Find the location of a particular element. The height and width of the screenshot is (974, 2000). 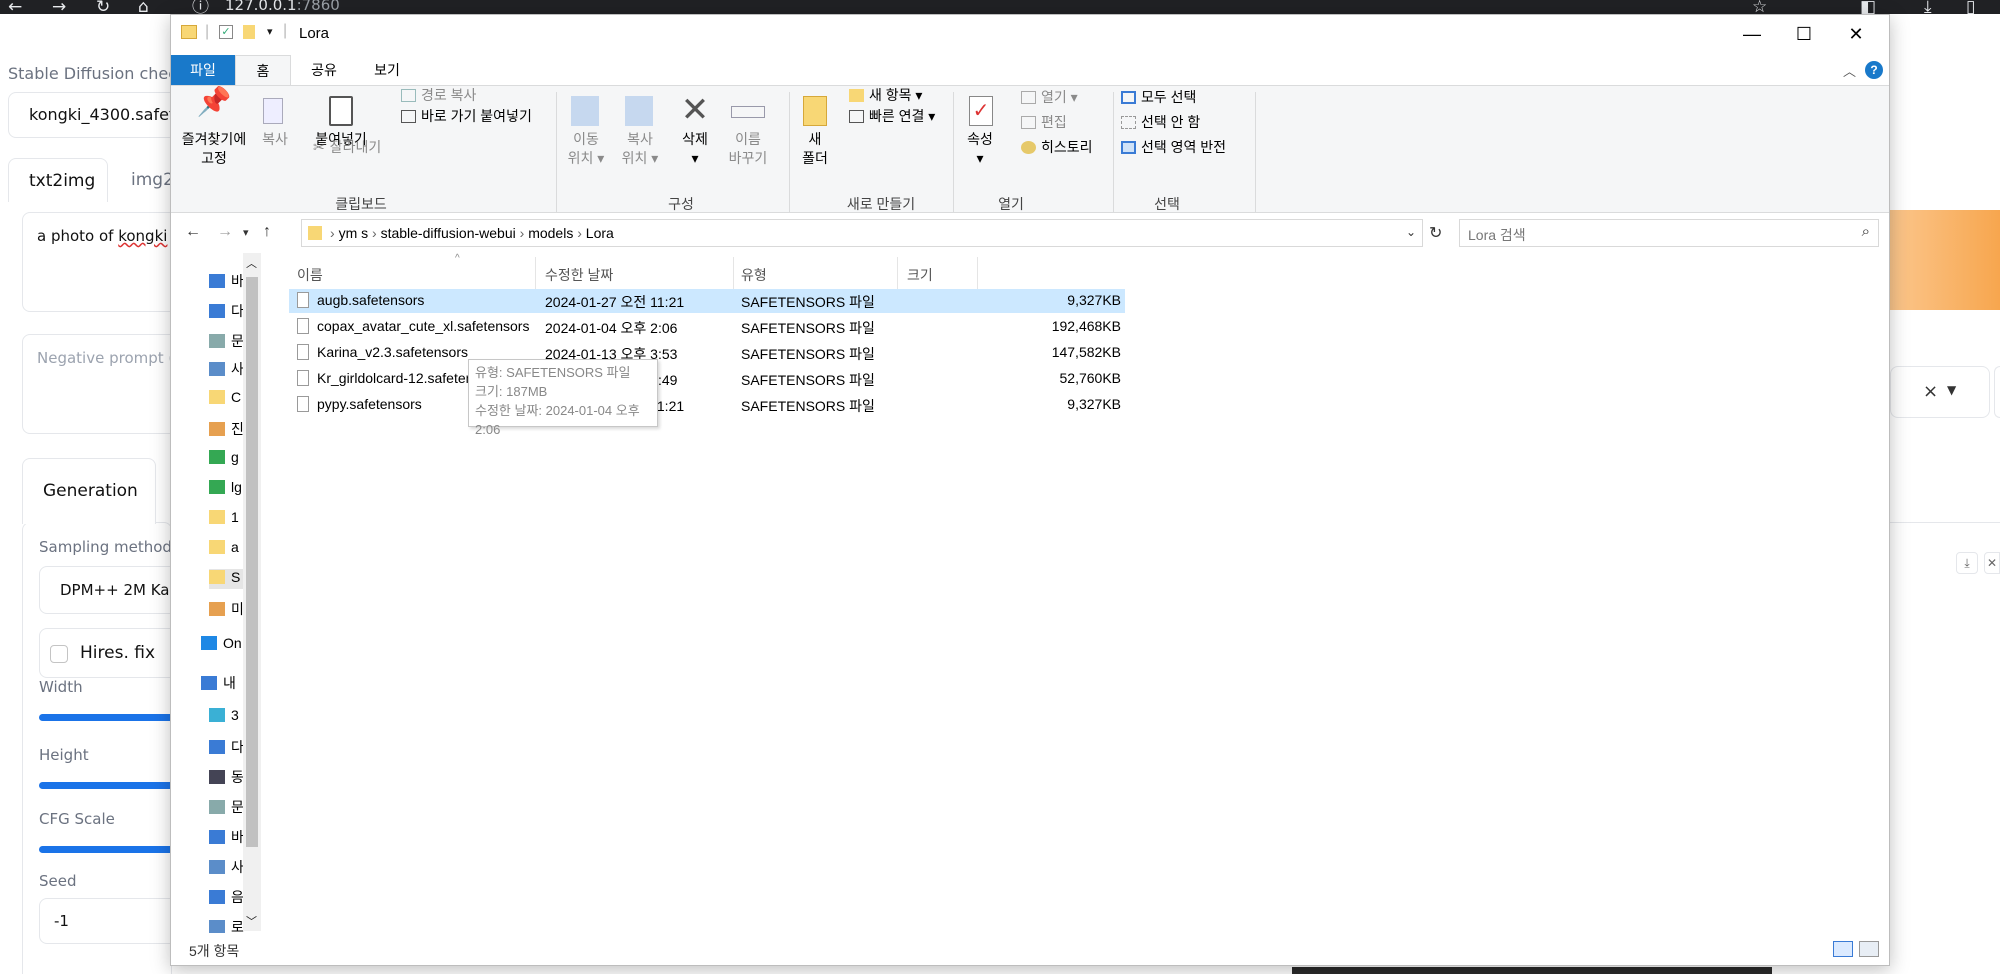

move-to-button: 이동 위치 ▾ is located at coordinates (586, 130).